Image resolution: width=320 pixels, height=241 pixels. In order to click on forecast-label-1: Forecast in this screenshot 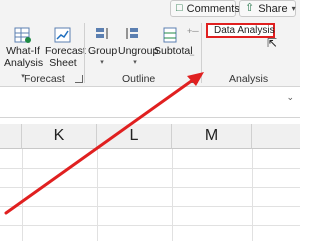, I will do `click(65, 51)`.